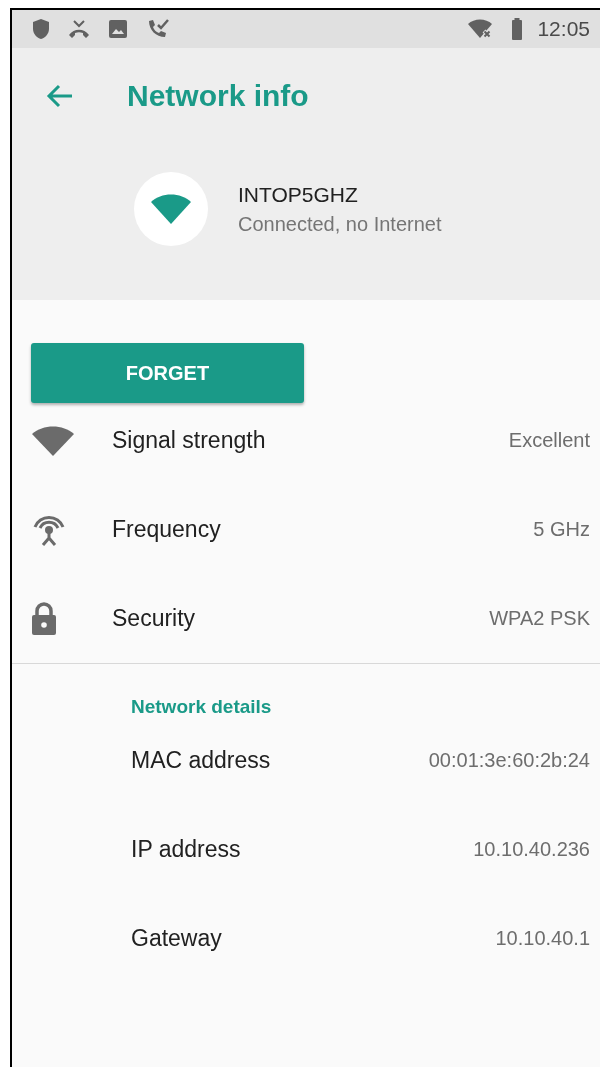 The width and height of the screenshot is (600, 1067). What do you see at coordinates (201, 760) in the screenshot?
I see `detail-label: MAC address` at bounding box center [201, 760].